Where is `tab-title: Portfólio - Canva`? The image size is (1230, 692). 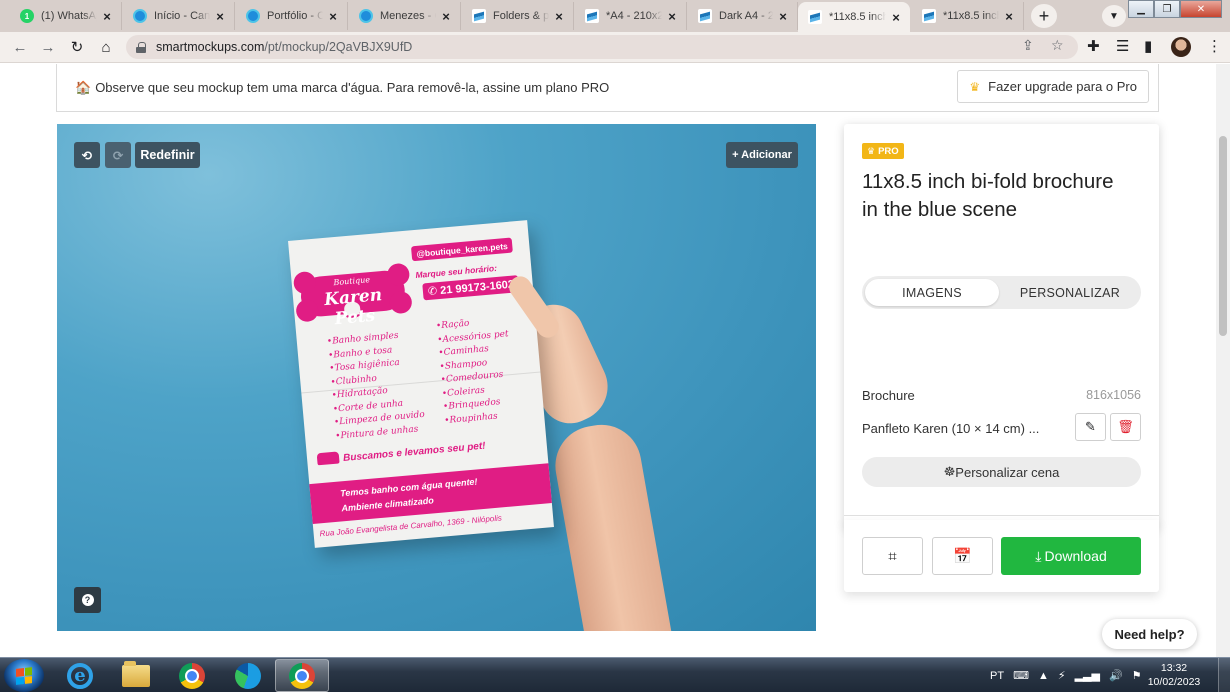 tab-title: Portfólio - Canva is located at coordinates (295, 16).